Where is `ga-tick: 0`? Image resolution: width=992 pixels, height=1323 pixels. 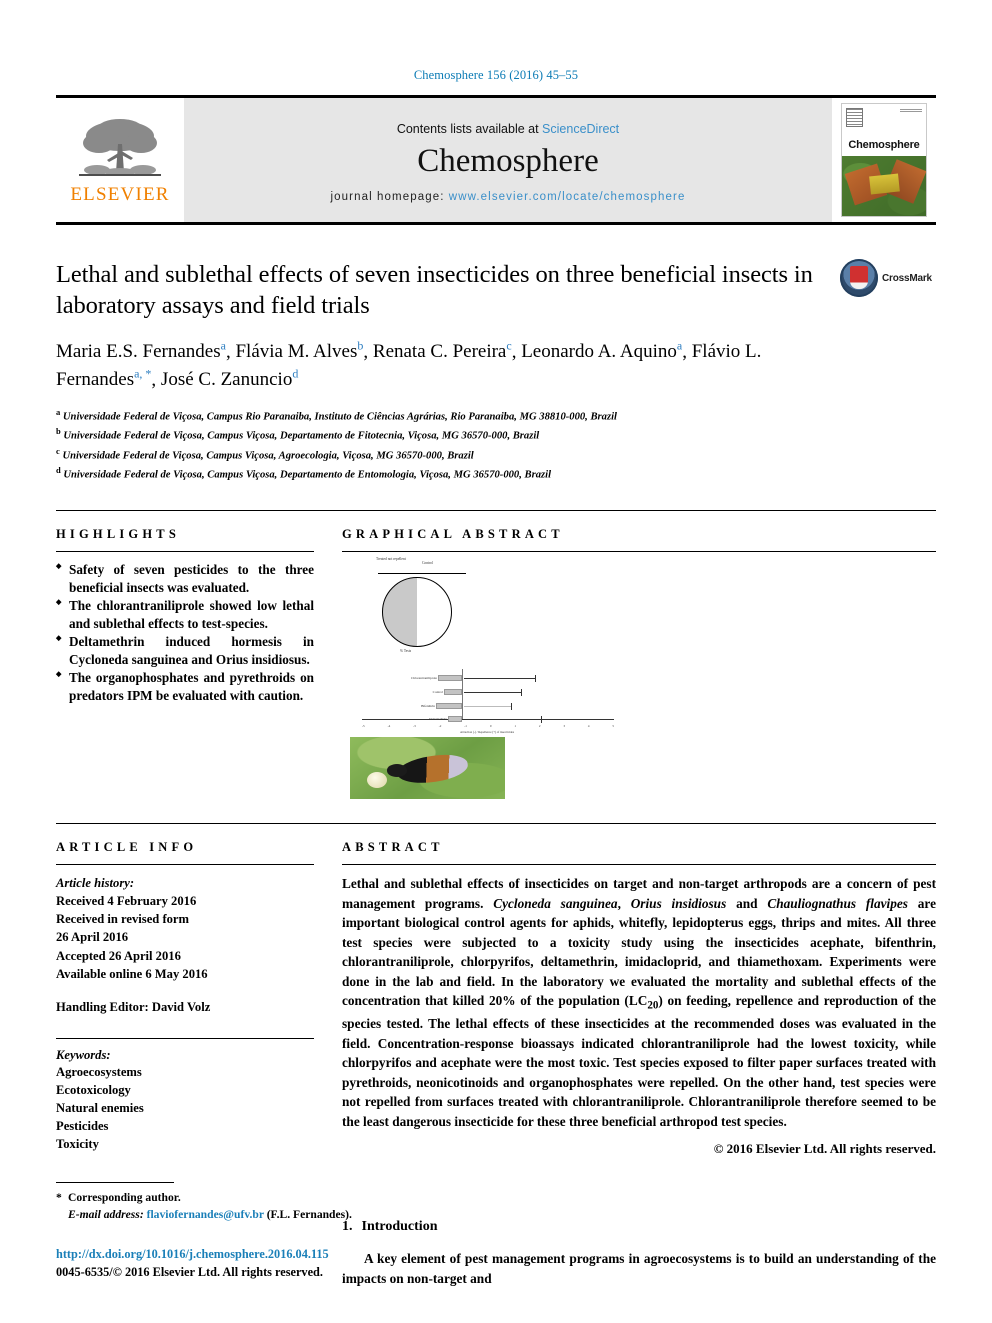 ga-tick: 0 is located at coordinates (490, 726).